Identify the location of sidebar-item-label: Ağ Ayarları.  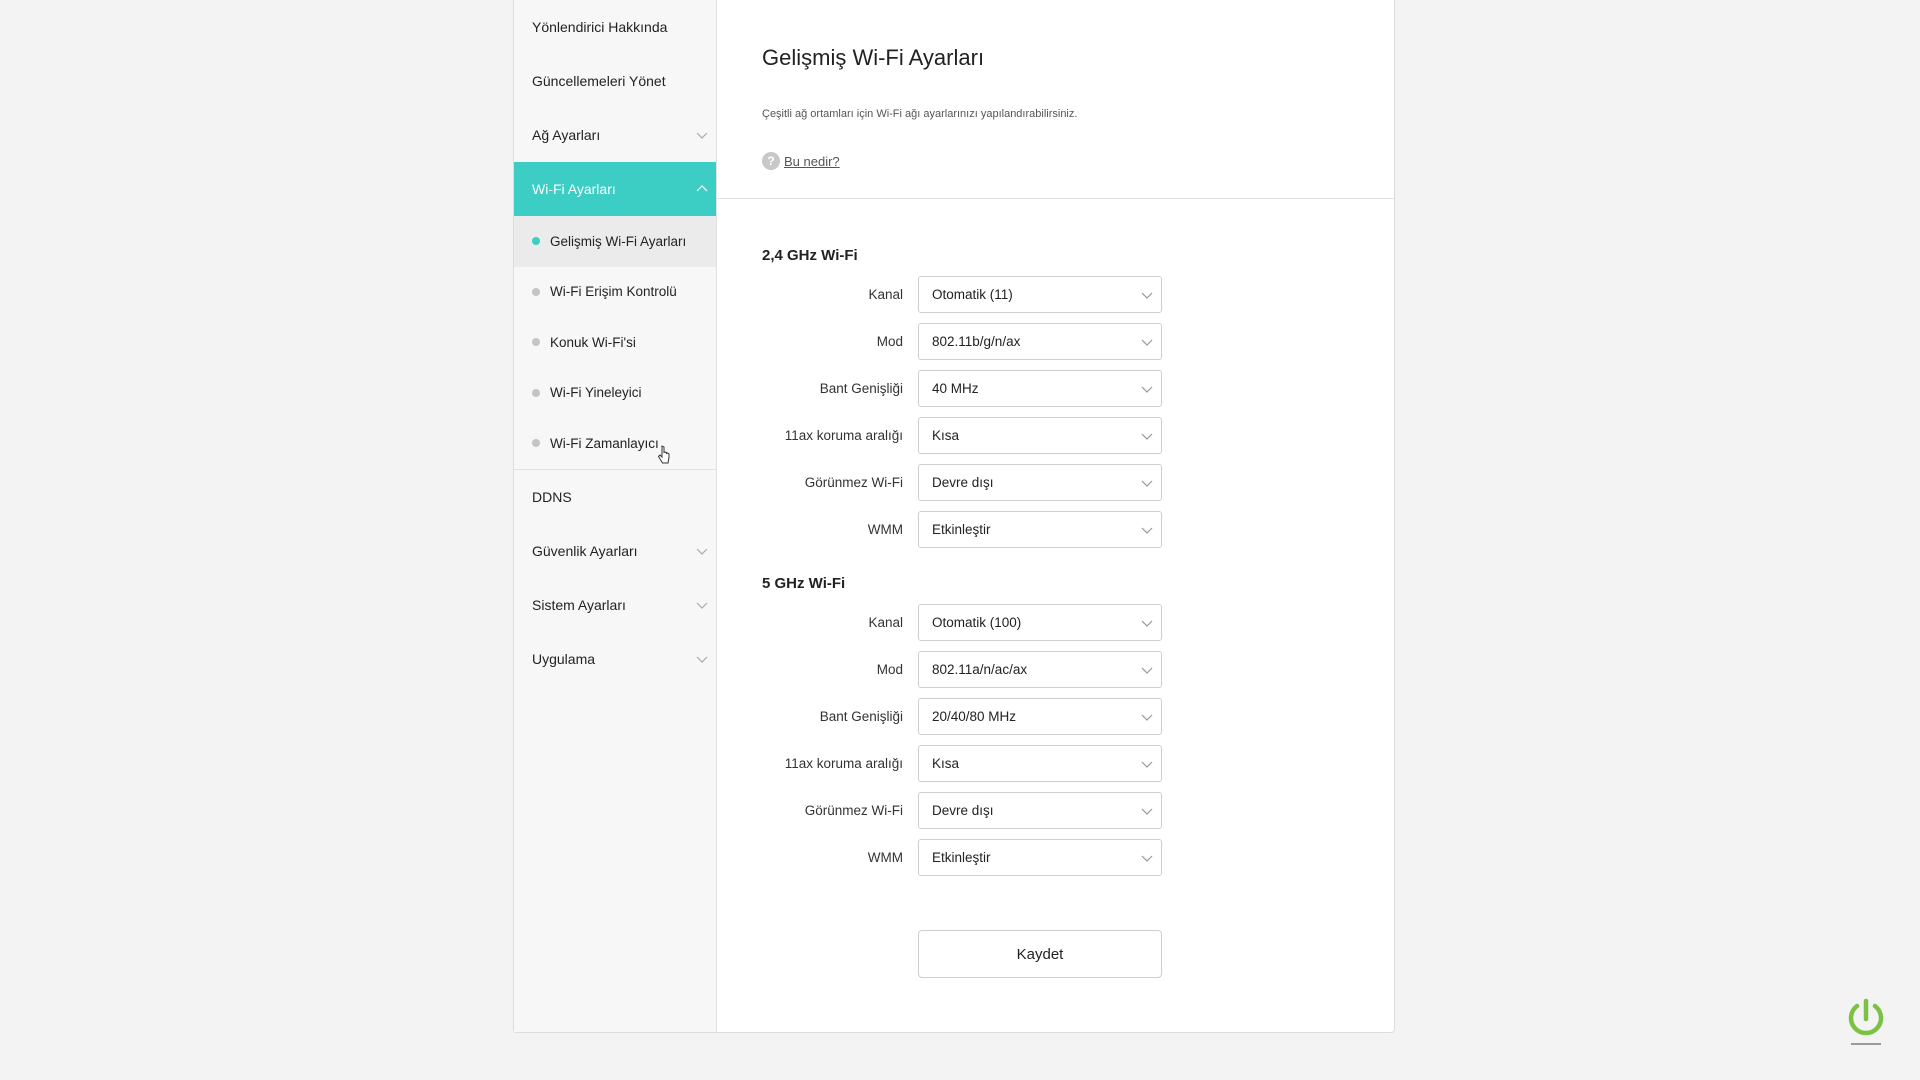
(566, 135).